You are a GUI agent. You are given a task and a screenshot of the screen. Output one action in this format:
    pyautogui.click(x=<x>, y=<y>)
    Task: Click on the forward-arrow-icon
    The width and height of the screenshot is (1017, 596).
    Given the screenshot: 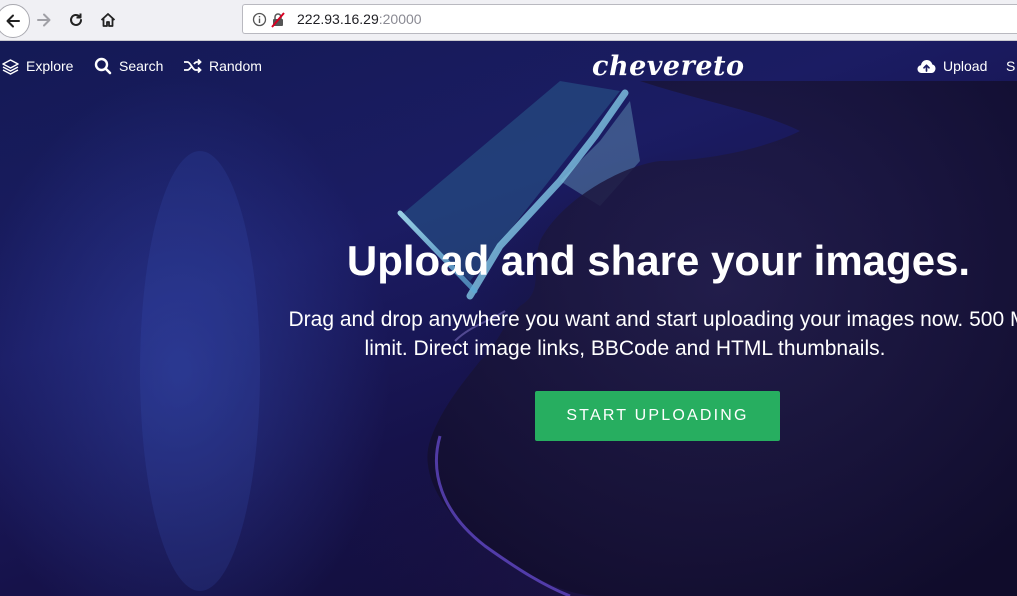 What is the action you would take?
    pyautogui.click(x=44, y=20)
    